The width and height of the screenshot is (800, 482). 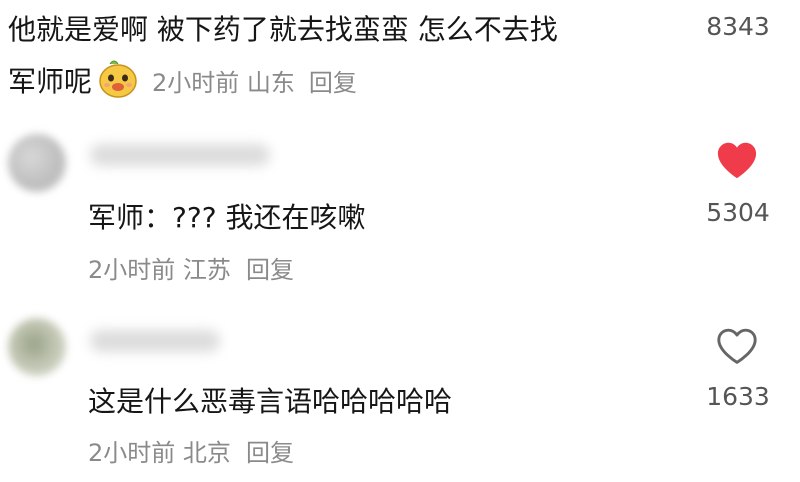 What do you see at coordinates (737, 348) in the screenshot?
I see `heart-outline-icon` at bounding box center [737, 348].